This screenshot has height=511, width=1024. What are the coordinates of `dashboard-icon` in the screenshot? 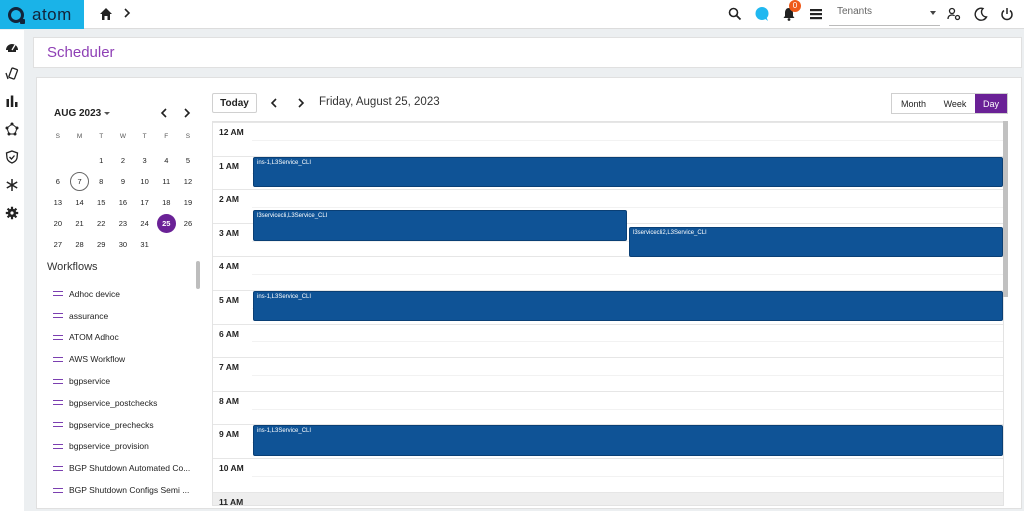 It's located at (12, 47).